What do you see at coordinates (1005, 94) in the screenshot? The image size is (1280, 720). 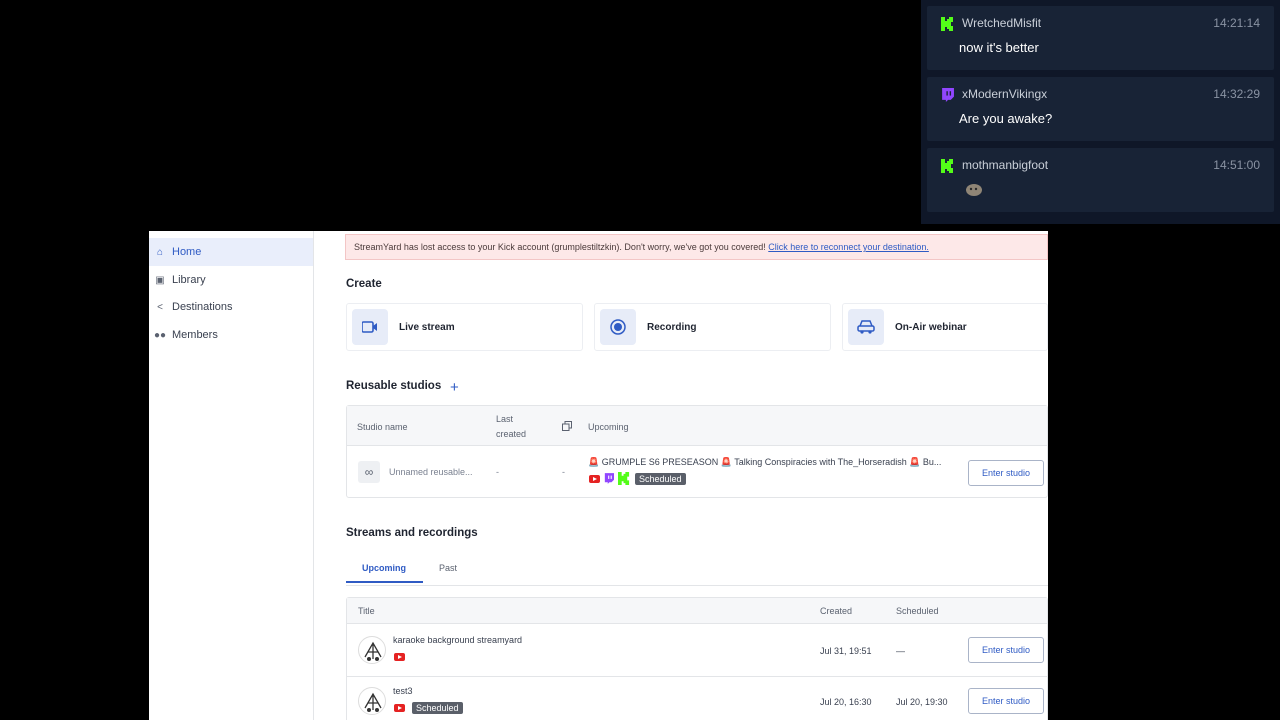 I see `chat-username: xModernVikingx` at bounding box center [1005, 94].